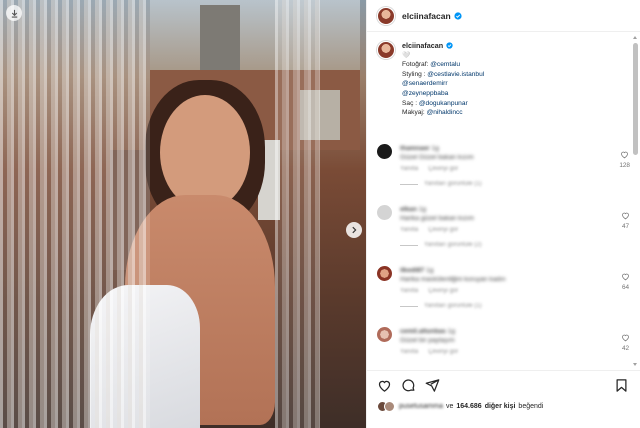  I want to click on comment-text: Güzel Güzel bakan kızım, so click(437, 157).